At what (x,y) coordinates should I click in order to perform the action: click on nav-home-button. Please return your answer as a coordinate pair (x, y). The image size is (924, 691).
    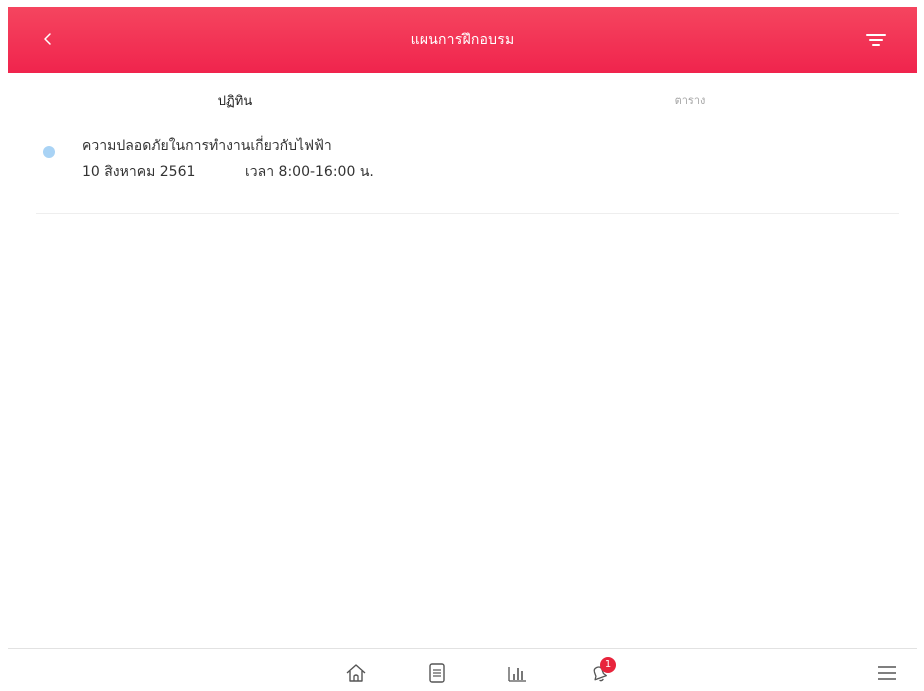
    Looking at the image, I should click on (356, 673).